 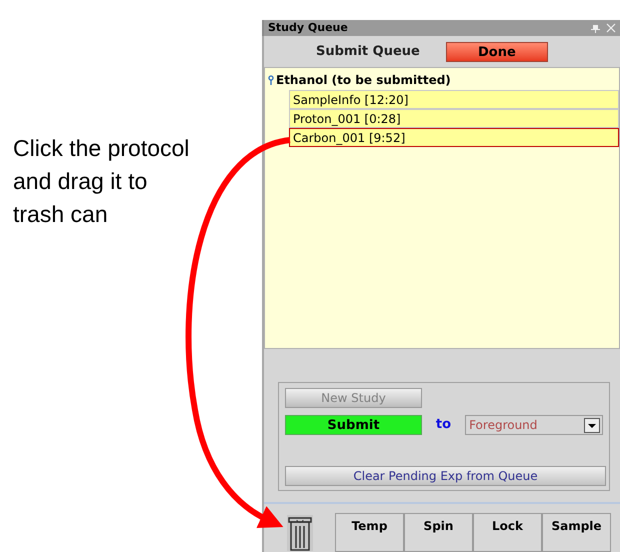 What do you see at coordinates (363, 80) in the screenshot?
I see `study-node: Ethanol (to be submitted)` at bounding box center [363, 80].